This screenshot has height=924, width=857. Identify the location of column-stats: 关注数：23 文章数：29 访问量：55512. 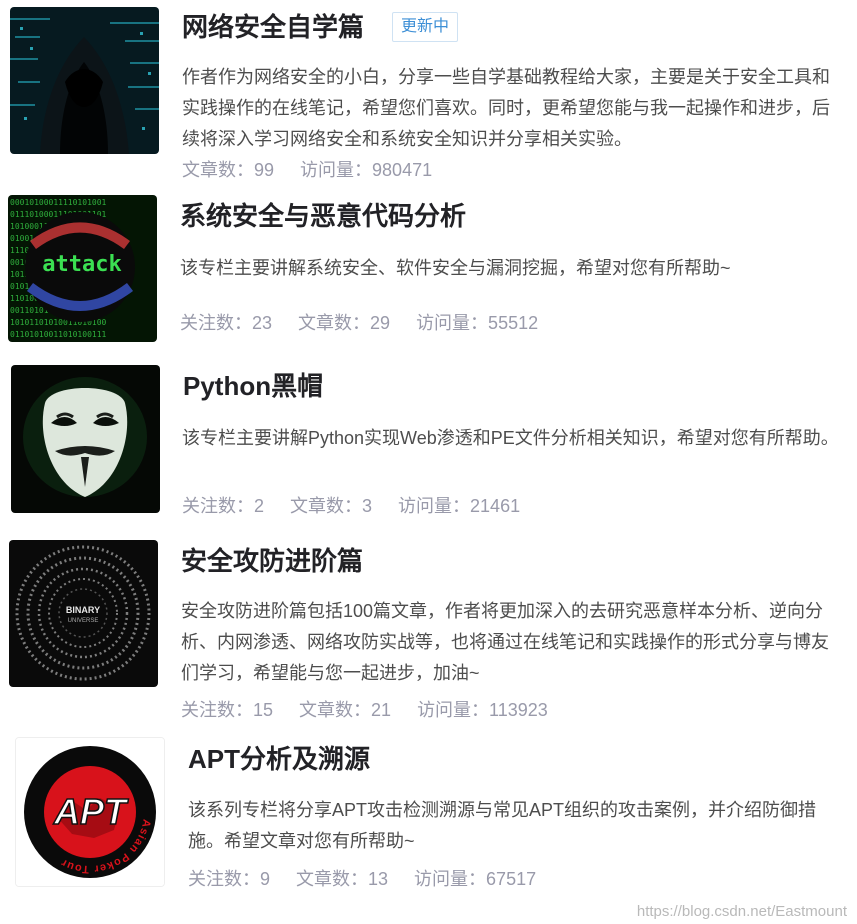
(372, 323).